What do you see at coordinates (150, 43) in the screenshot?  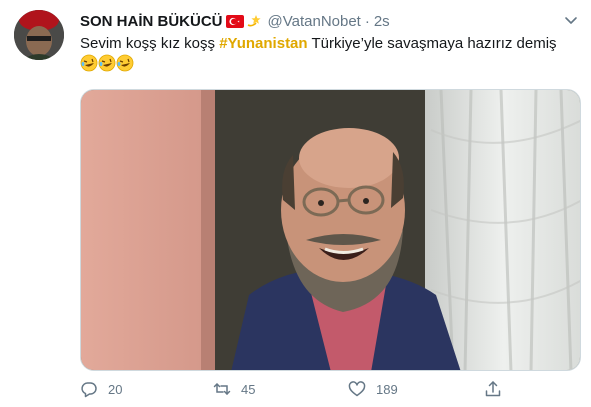 I see `tweet-text-part: Sevim koşş kız koşş` at bounding box center [150, 43].